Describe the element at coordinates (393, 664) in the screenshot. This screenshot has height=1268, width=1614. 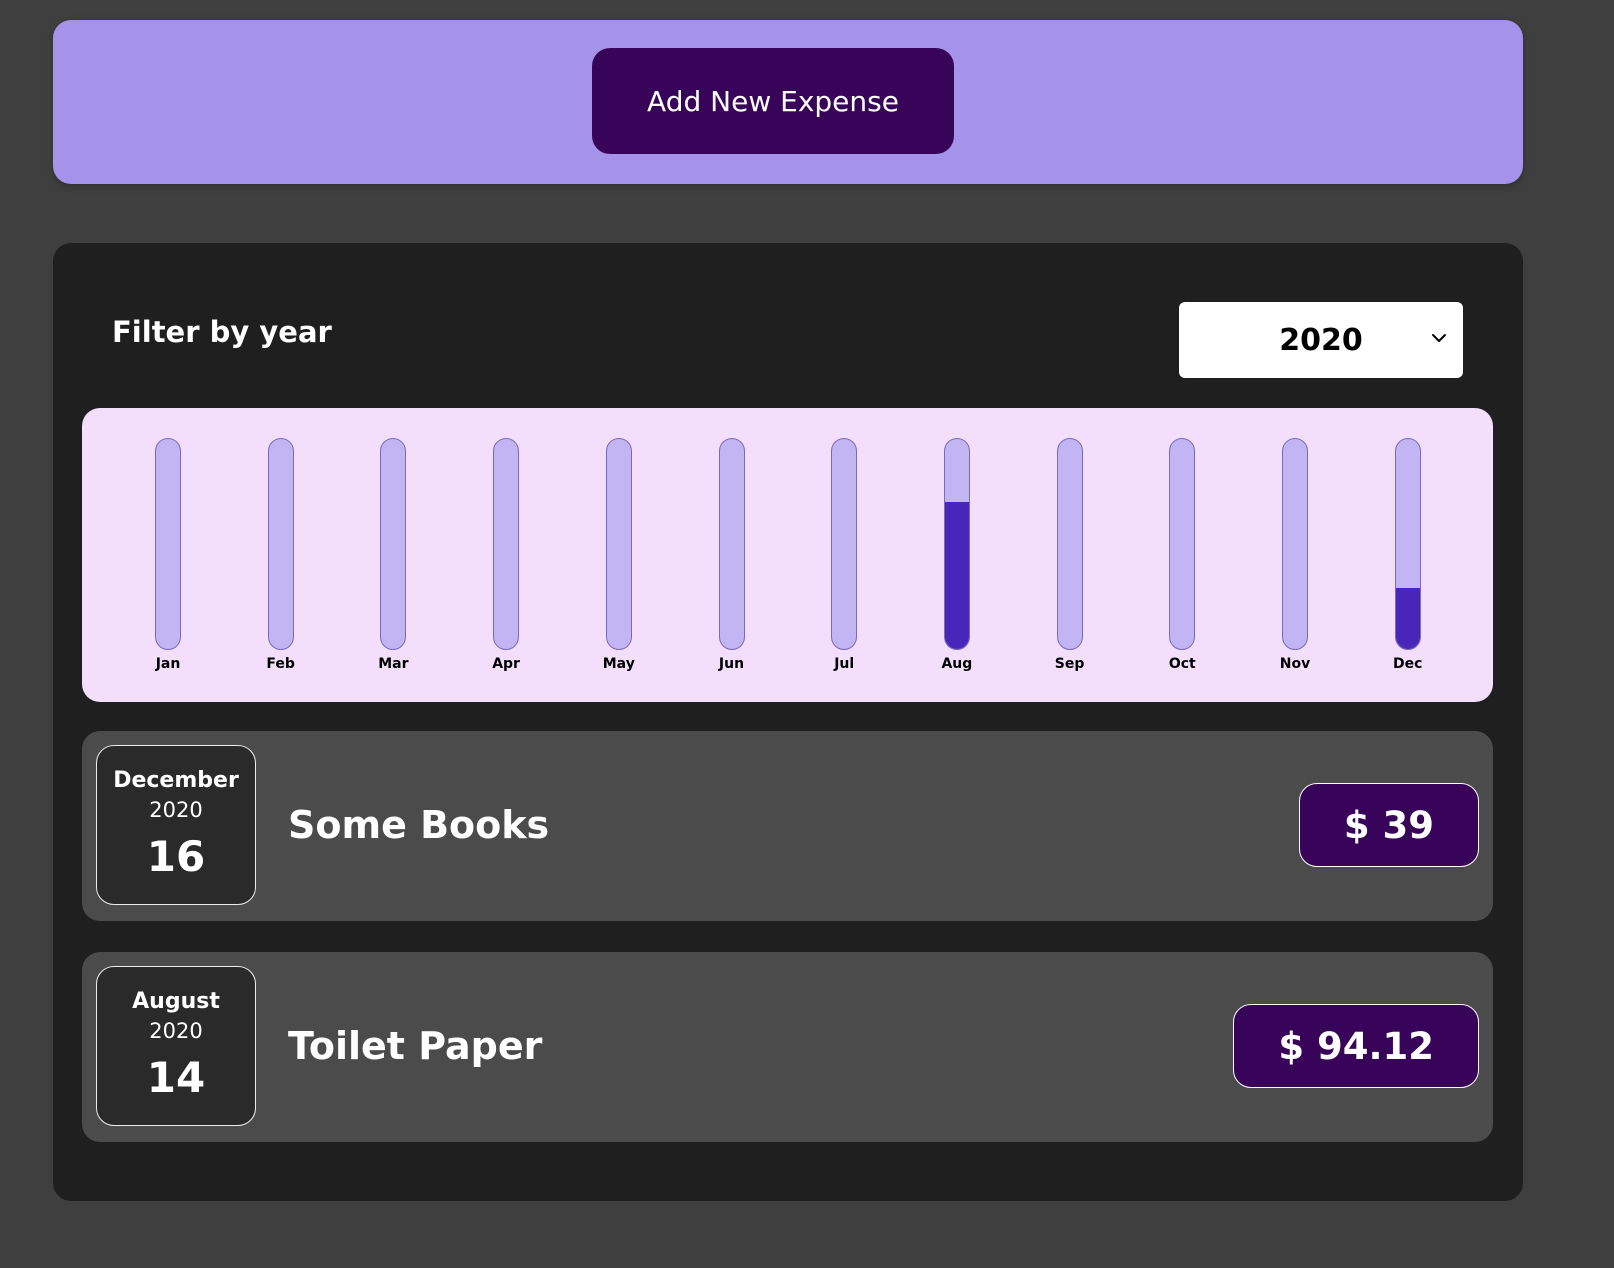
I see `chart-bar-label: Mar` at that location.